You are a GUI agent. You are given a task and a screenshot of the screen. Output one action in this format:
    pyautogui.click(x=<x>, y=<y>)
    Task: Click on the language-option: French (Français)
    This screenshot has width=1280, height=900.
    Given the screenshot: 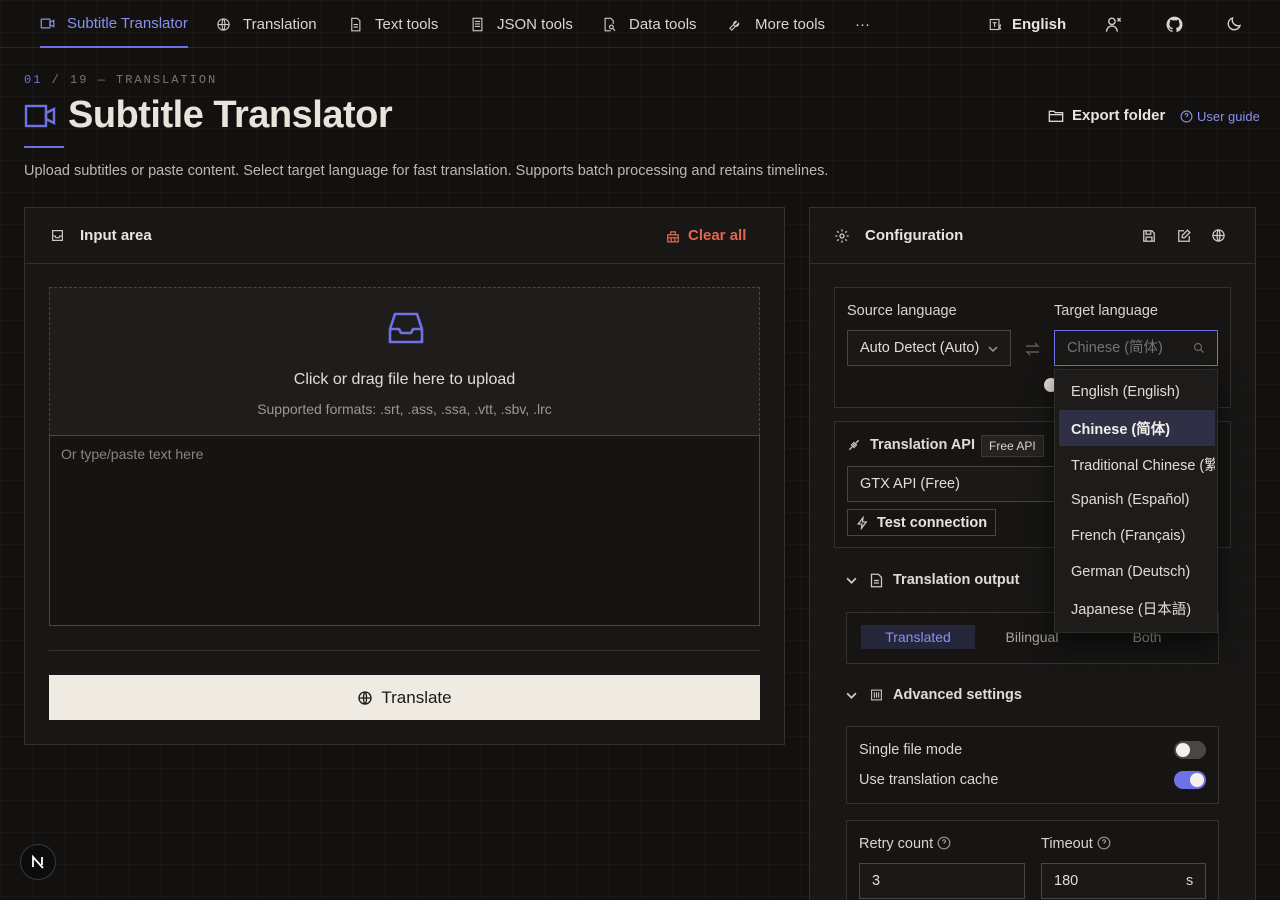 What is the action you would take?
    pyautogui.click(x=1137, y=536)
    